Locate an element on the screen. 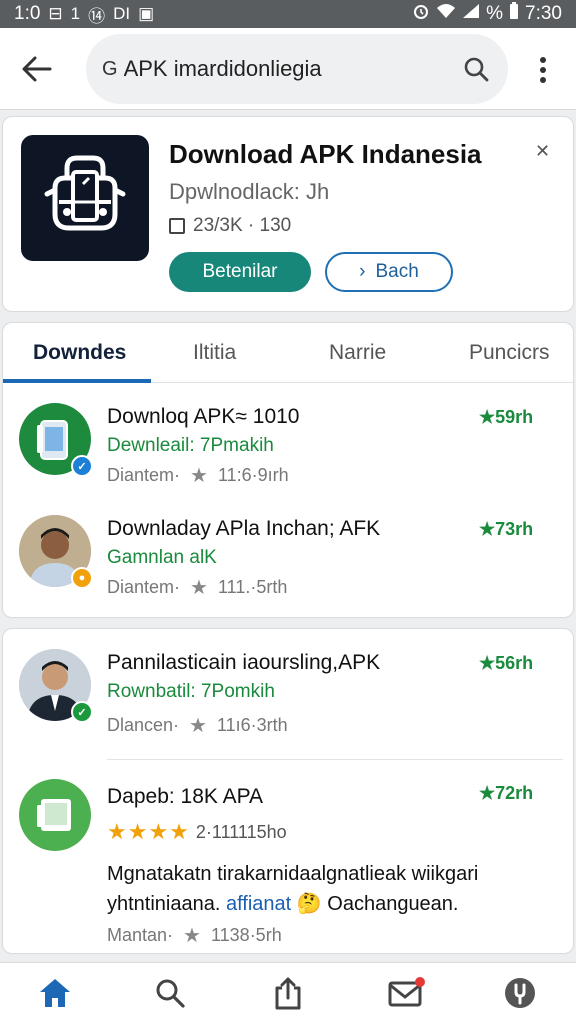 The image size is (576, 1024). app-subtitle: Dpwlnodlack: Jh is located at coordinates (249, 191).